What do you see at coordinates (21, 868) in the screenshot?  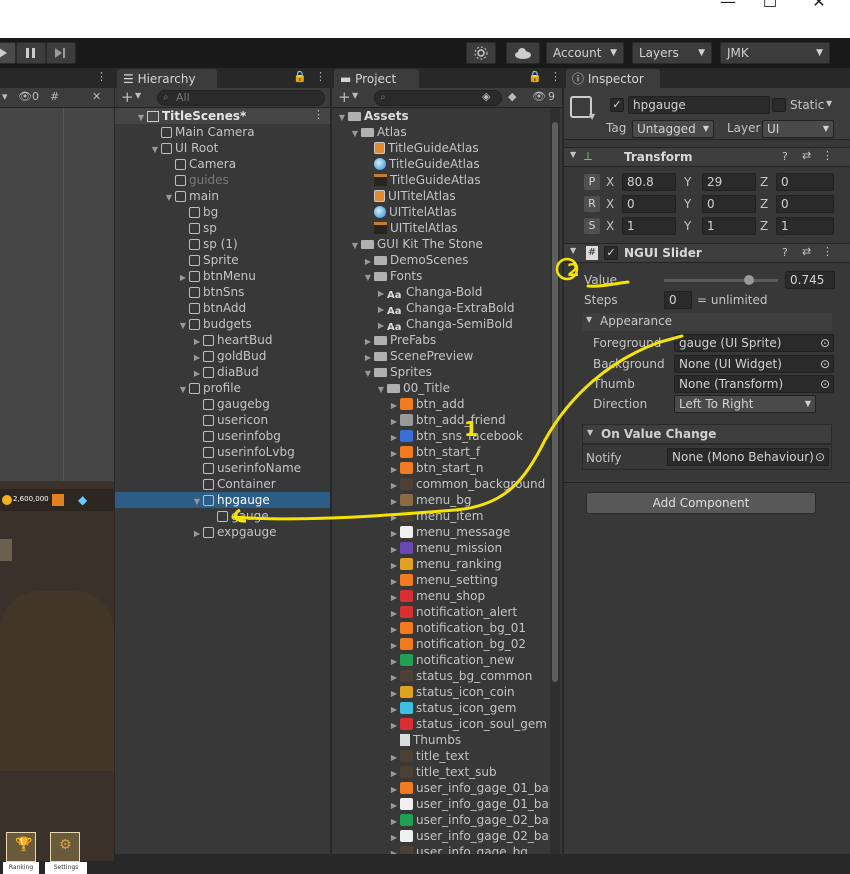 I see `ranking-label: Ranking` at bounding box center [21, 868].